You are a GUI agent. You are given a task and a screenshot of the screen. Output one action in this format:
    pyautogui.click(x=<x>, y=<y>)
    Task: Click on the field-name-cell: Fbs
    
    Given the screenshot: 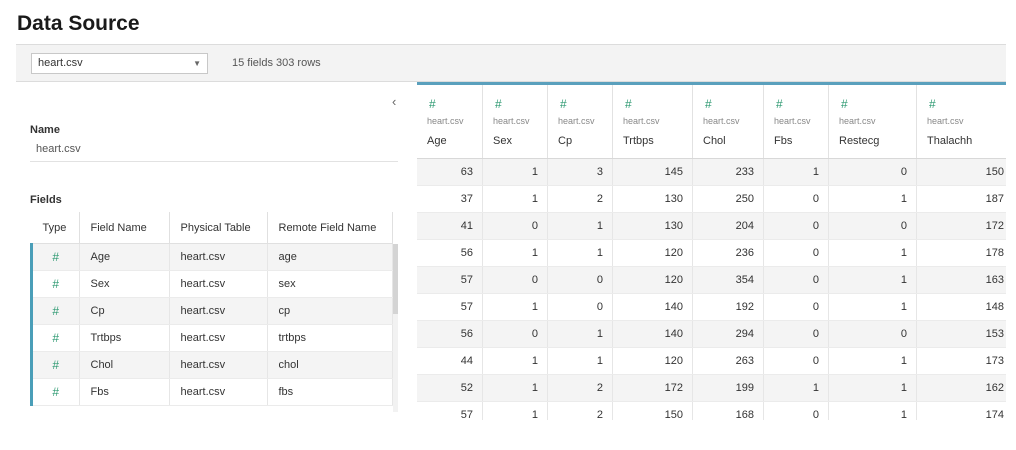 What is the action you would take?
    pyautogui.click(x=124, y=392)
    